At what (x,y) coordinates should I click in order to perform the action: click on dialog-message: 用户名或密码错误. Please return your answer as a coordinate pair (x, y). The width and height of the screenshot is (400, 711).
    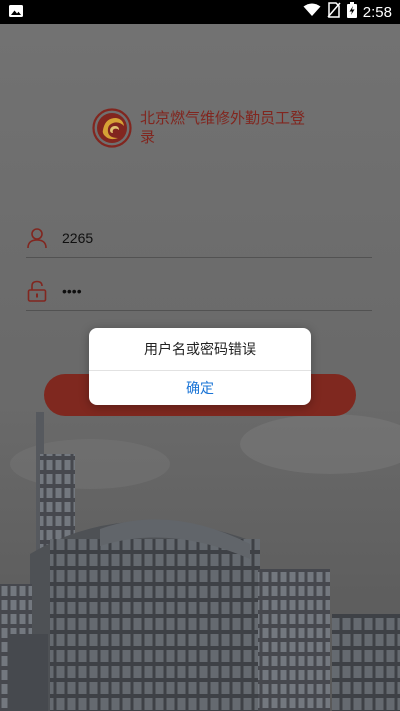
    Looking at the image, I should click on (200, 349).